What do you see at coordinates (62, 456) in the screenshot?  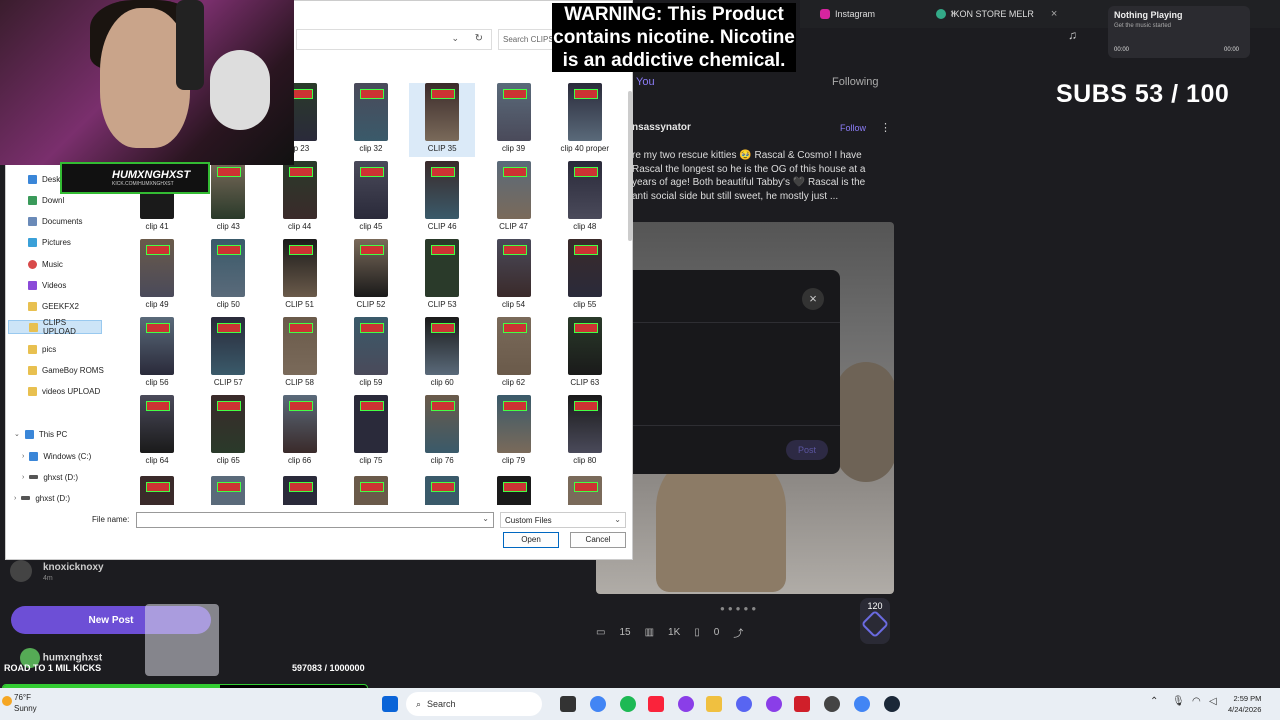 I see `nav-drive-c: › Windows (C:)` at bounding box center [62, 456].